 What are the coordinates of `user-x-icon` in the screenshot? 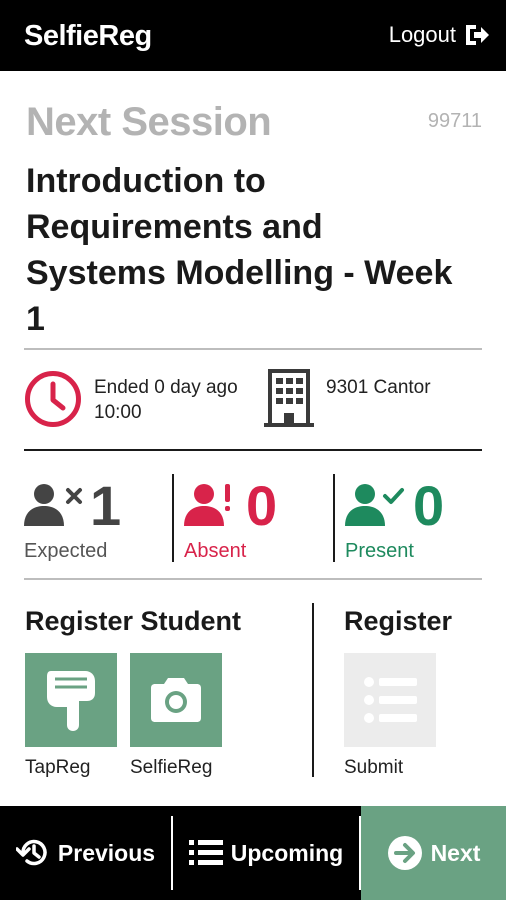 It's located at (53, 505).